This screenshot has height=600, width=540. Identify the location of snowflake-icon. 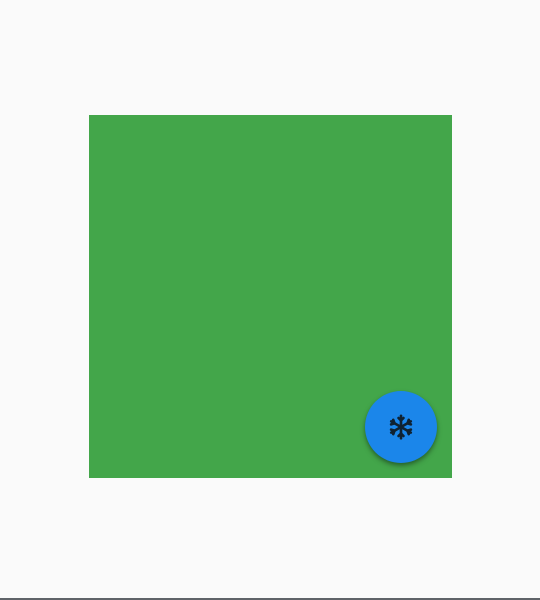
(401, 427).